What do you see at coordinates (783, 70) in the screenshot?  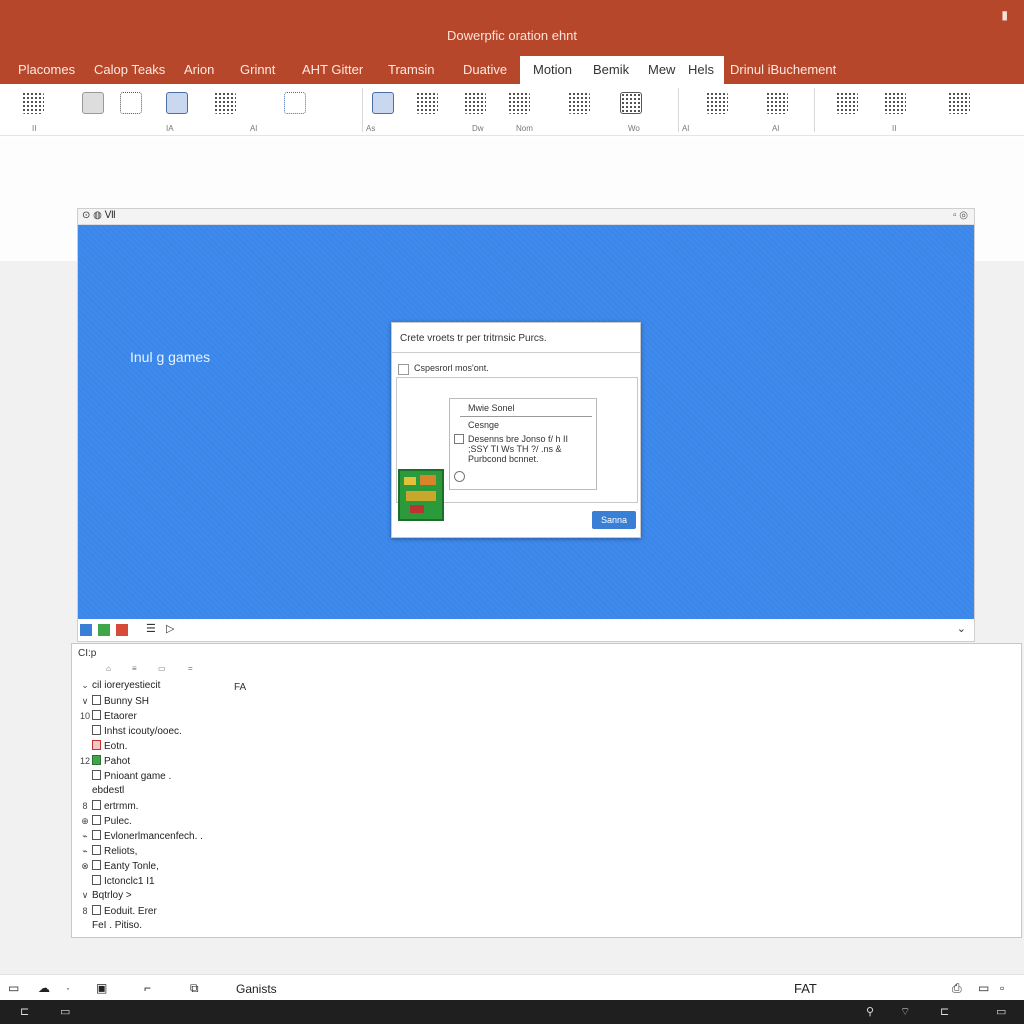 I see `tab-drinul: Drinul iBuchement` at bounding box center [783, 70].